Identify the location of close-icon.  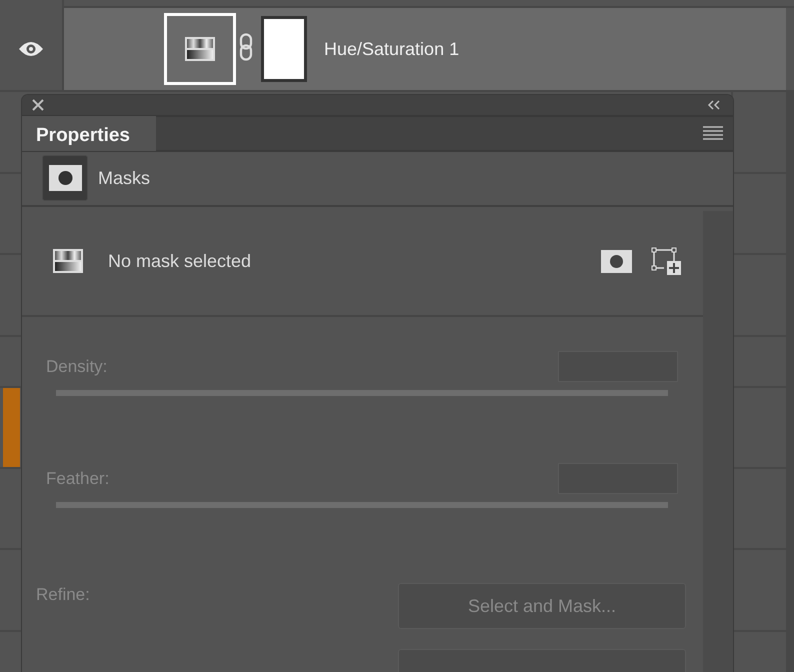
(38, 104).